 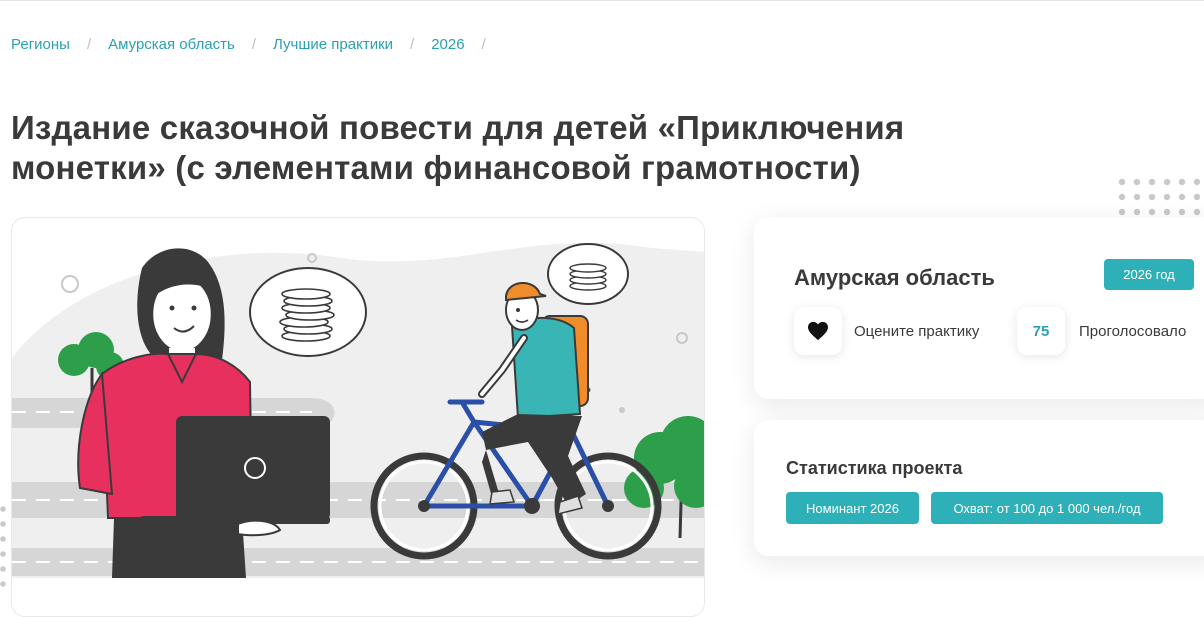 I want to click on heart-icon, so click(x=818, y=331).